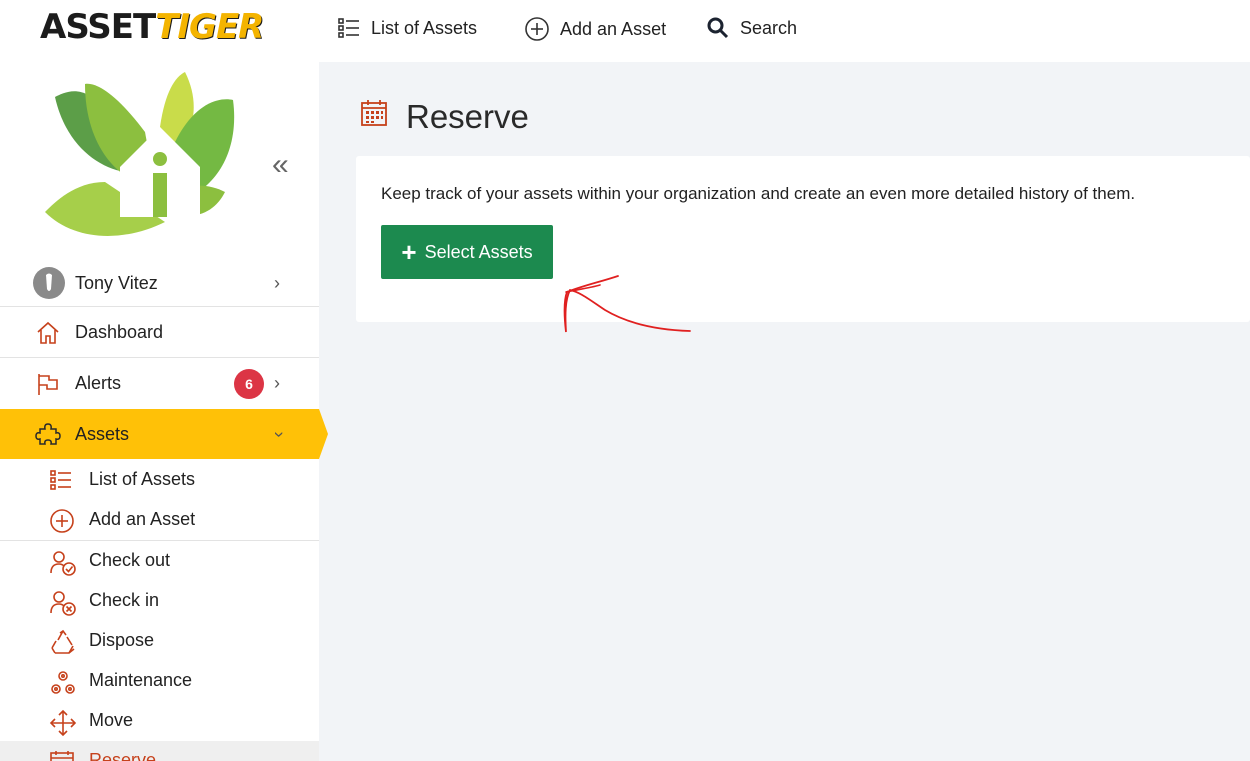 This screenshot has width=1250, height=761. I want to click on sidebar-subitem-check-out: Check out, so click(159, 561).